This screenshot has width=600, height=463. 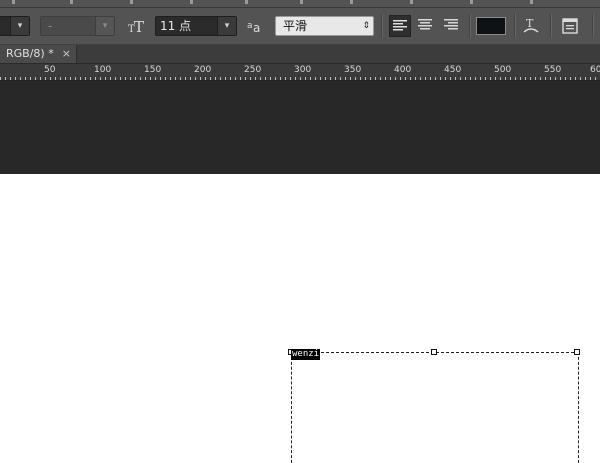 What do you see at coordinates (306, 354) in the screenshot?
I see `typed-text: wenzi` at bounding box center [306, 354].